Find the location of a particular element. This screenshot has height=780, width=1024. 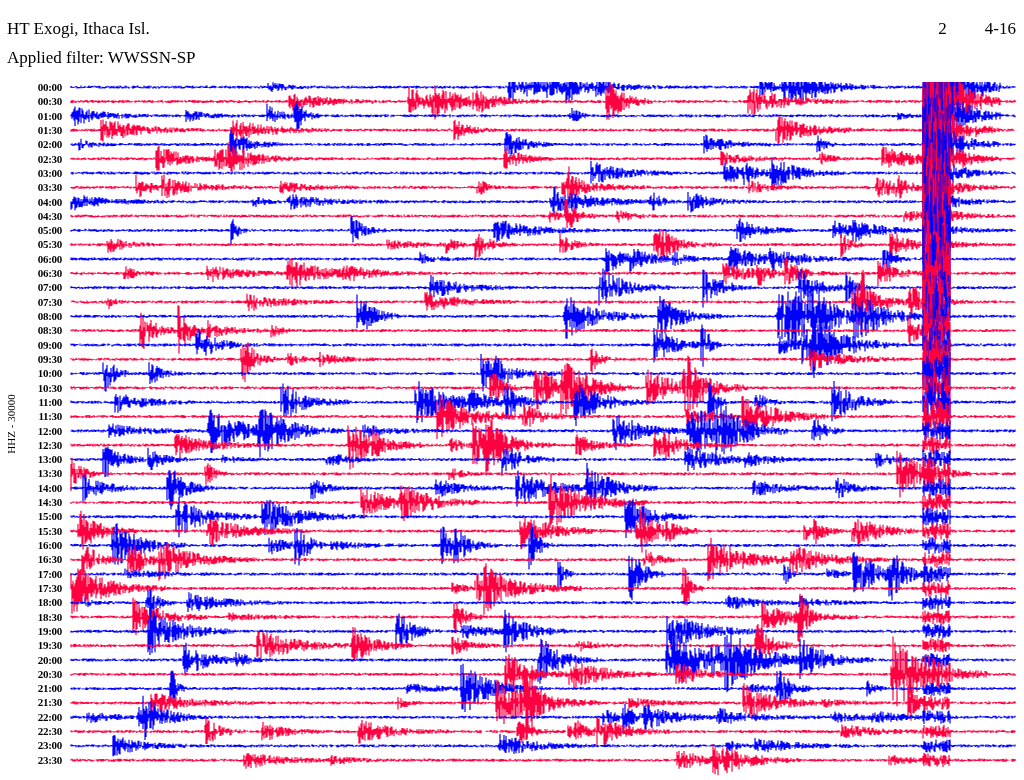

time-label: 19:30 is located at coordinates (49, 645).